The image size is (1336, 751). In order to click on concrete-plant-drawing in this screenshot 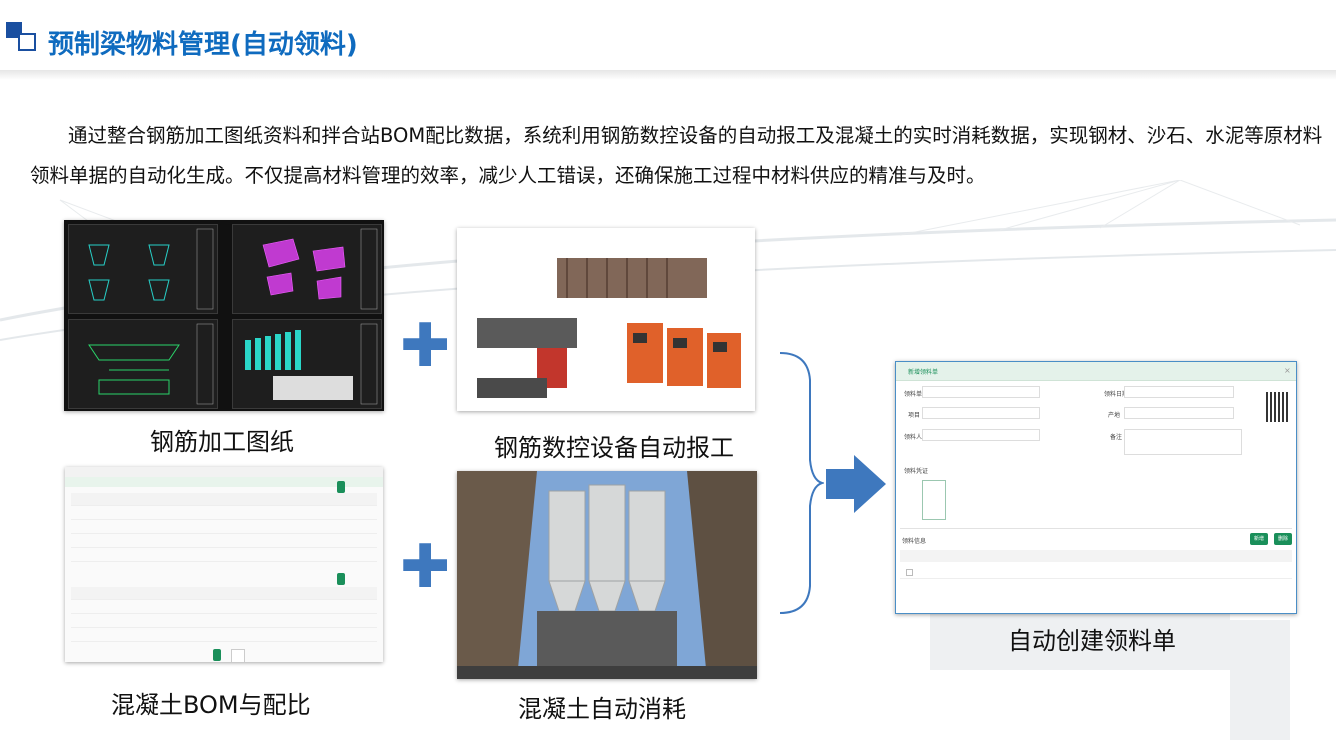, I will do `click(607, 575)`.